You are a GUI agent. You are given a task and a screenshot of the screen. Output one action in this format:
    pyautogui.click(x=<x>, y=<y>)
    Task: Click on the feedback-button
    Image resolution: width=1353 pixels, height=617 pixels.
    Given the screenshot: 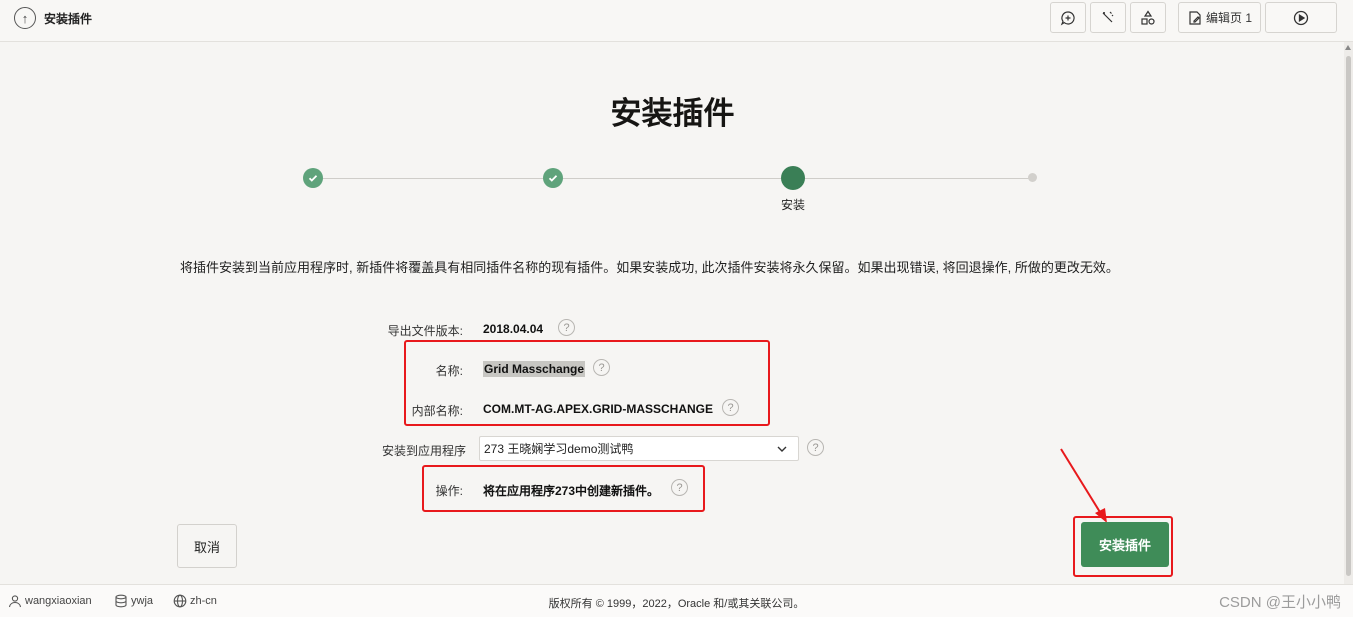 What is the action you would take?
    pyautogui.click(x=1068, y=17)
    